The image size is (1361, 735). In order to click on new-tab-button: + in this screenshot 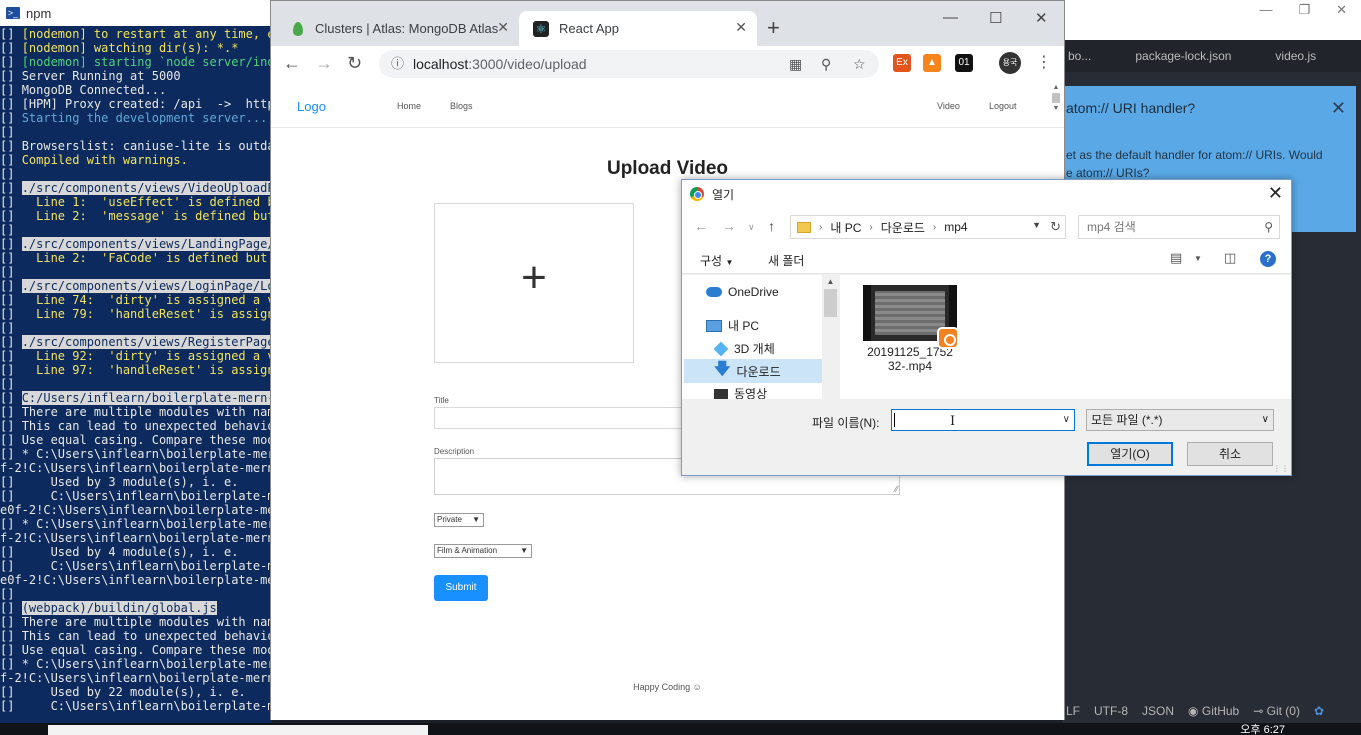, I will do `click(773, 28)`.